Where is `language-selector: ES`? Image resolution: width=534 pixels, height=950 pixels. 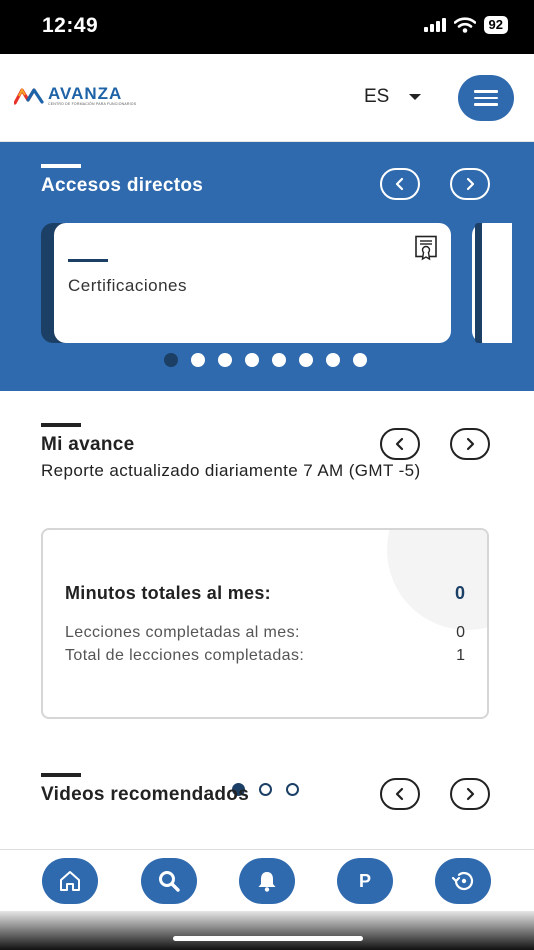
language-selector: ES is located at coordinates (393, 97).